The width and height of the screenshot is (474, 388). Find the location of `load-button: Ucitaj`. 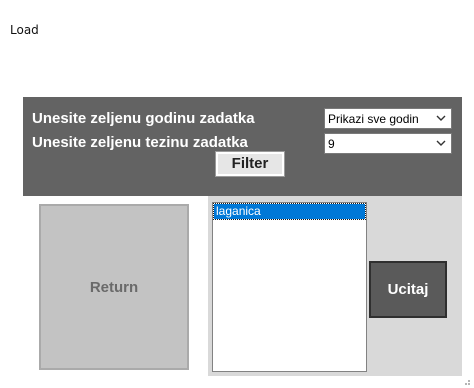

load-button: Ucitaj is located at coordinates (408, 289).